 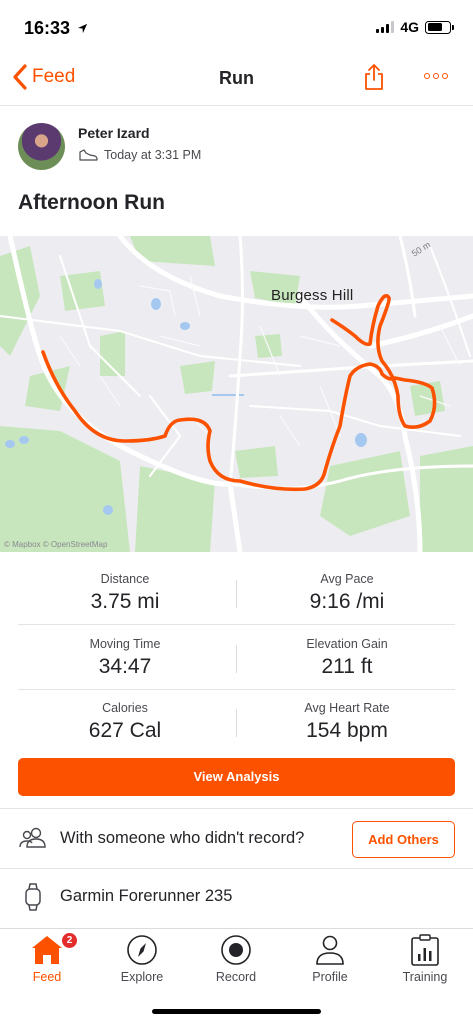 What do you see at coordinates (409, 27) in the screenshot?
I see `network-type: 4G` at bounding box center [409, 27].